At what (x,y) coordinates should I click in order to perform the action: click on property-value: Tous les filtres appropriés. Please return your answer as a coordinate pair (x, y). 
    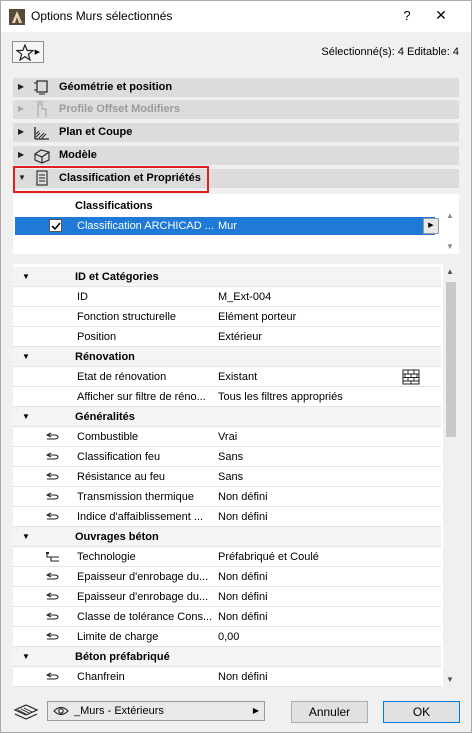
    Looking at the image, I should click on (280, 397).